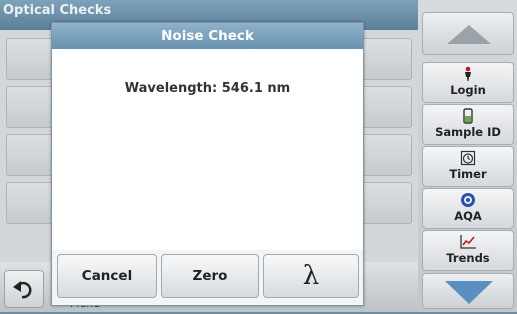  I want to click on sample-id-label: Sample ID, so click(468, 132).